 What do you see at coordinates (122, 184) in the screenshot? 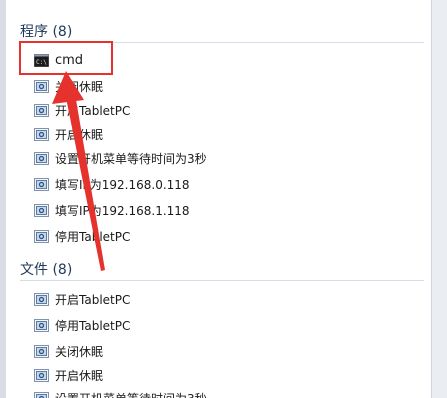
I see `result-item-label: 填写IP为192.168.0.118` at bounding box center [122, 184].